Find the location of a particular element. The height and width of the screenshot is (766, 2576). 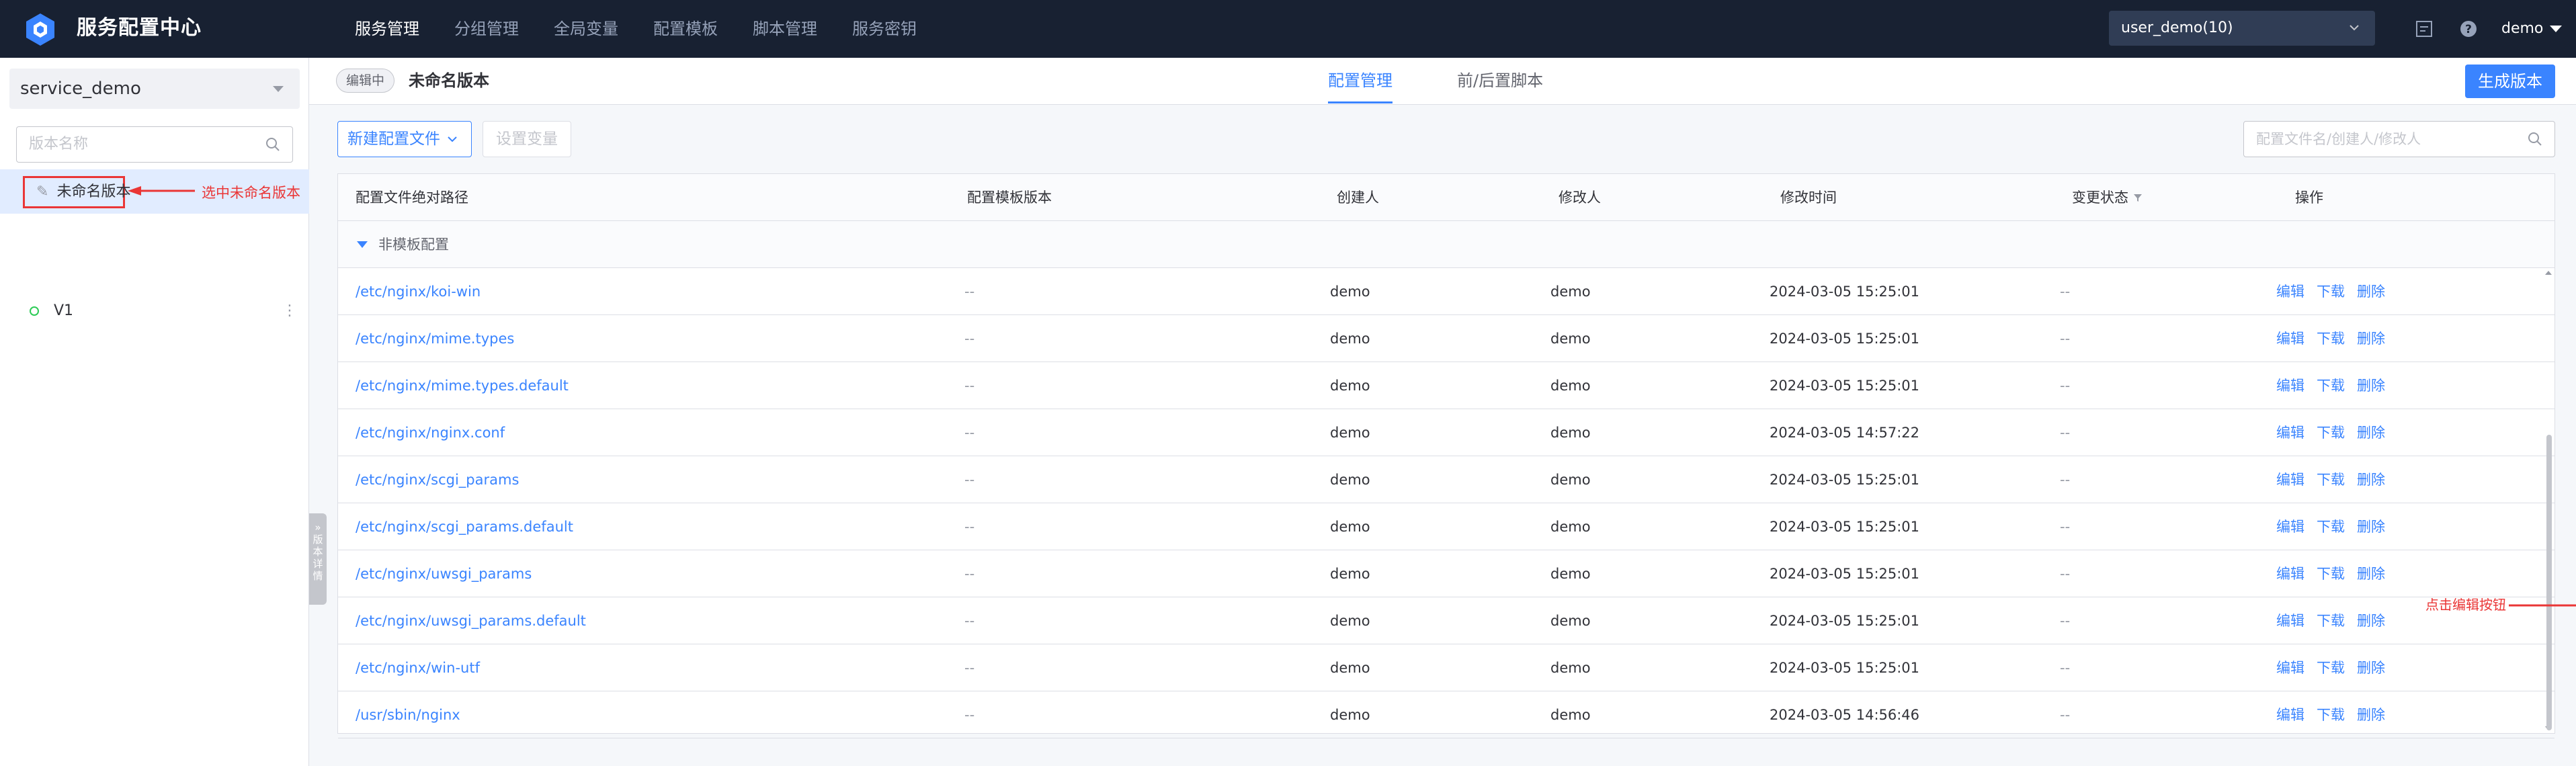

cell-path: /etc/nginx/mime.types.default is located at coordinates (462, 386).